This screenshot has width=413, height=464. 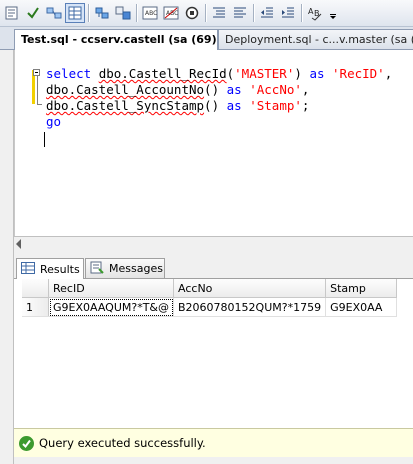 I want to click on column-header-stamp: Stamp, so click(x=361, y=288).